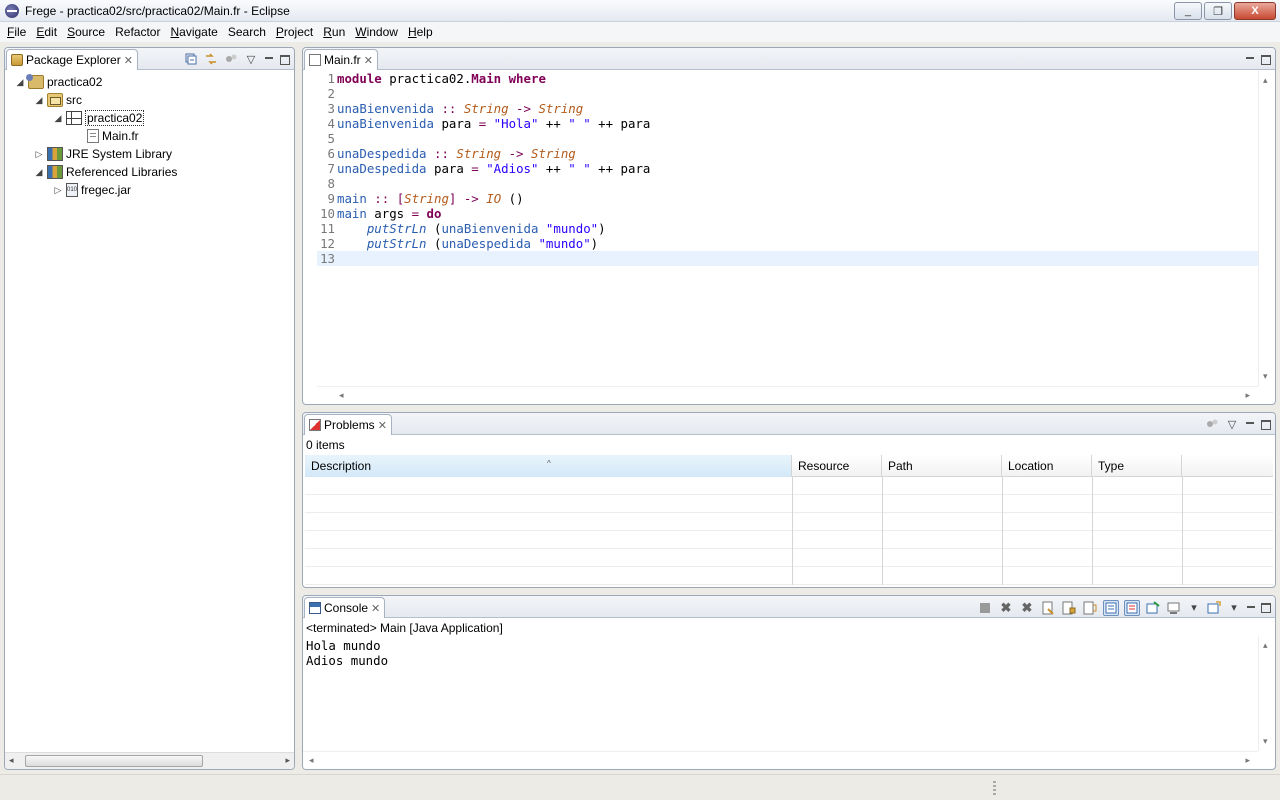 This screenshot has height=800, width=1280. What do you see at coordinates (420, 32) in the screenshot?
I see `menu-help: Help` at bounding box center [420, 32].